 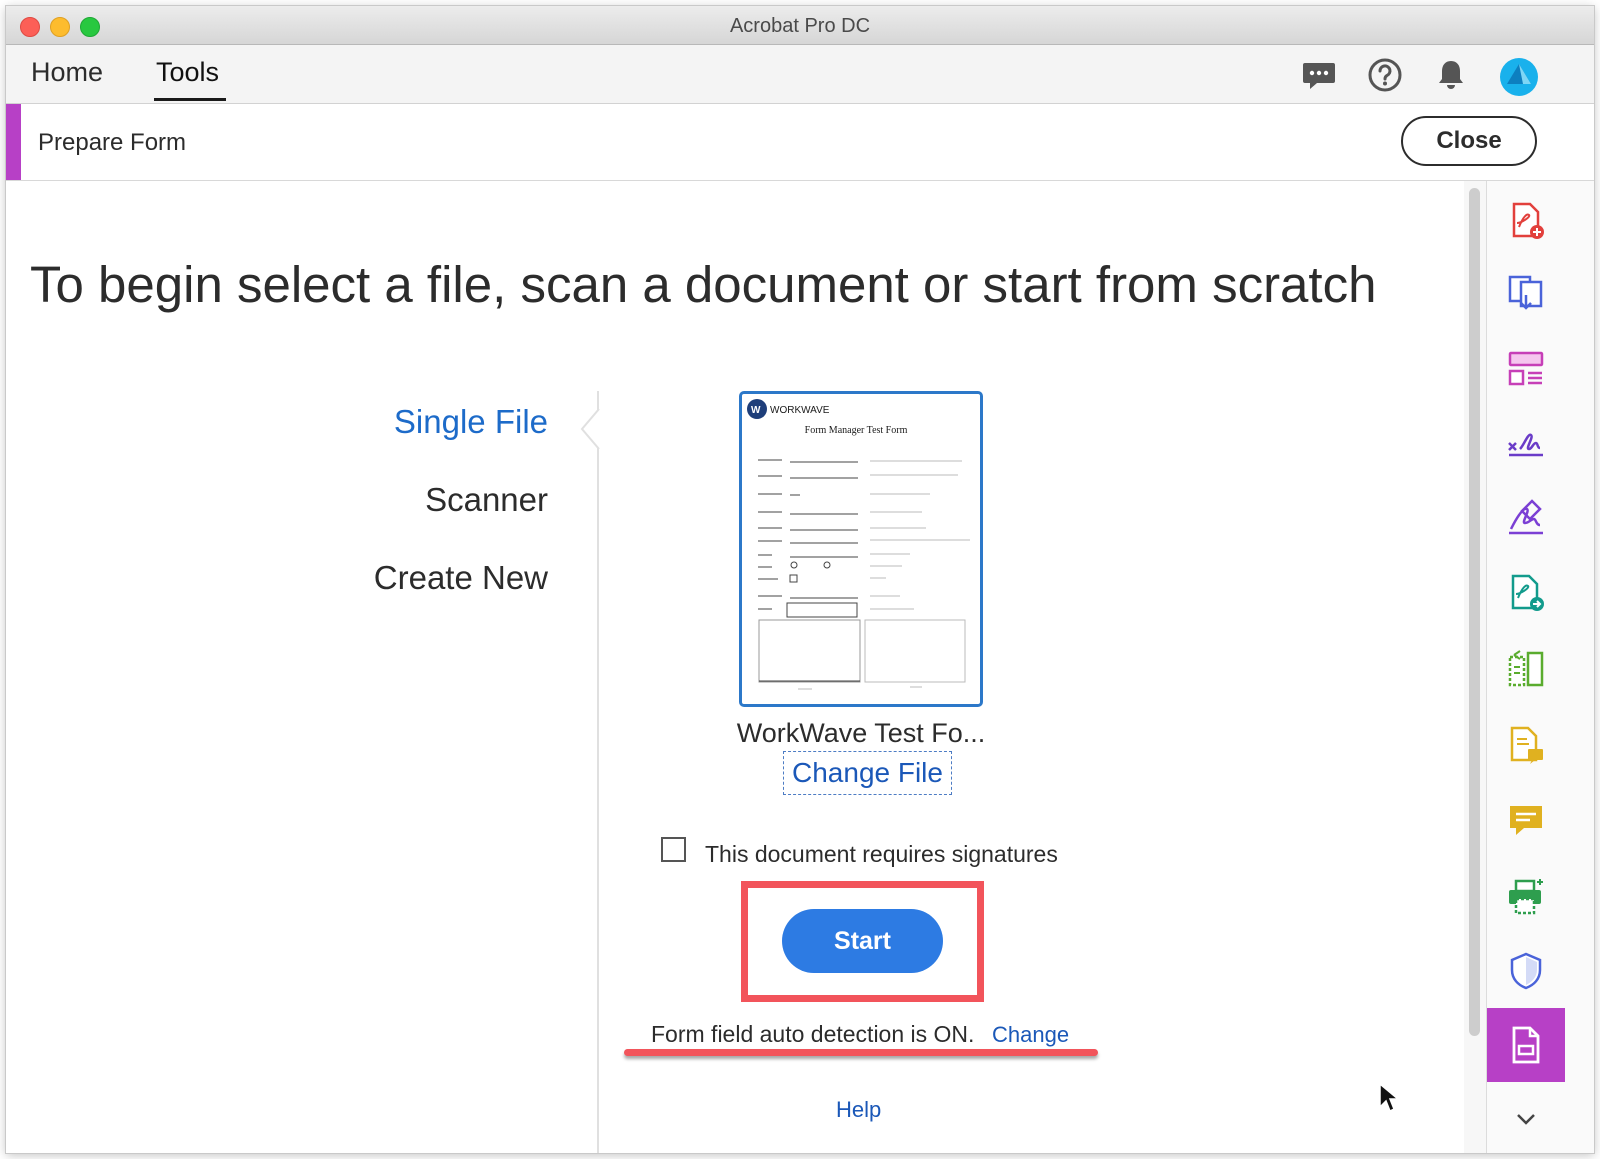 I want to click on create-pdf-icon, so click(x=1526, y=221).